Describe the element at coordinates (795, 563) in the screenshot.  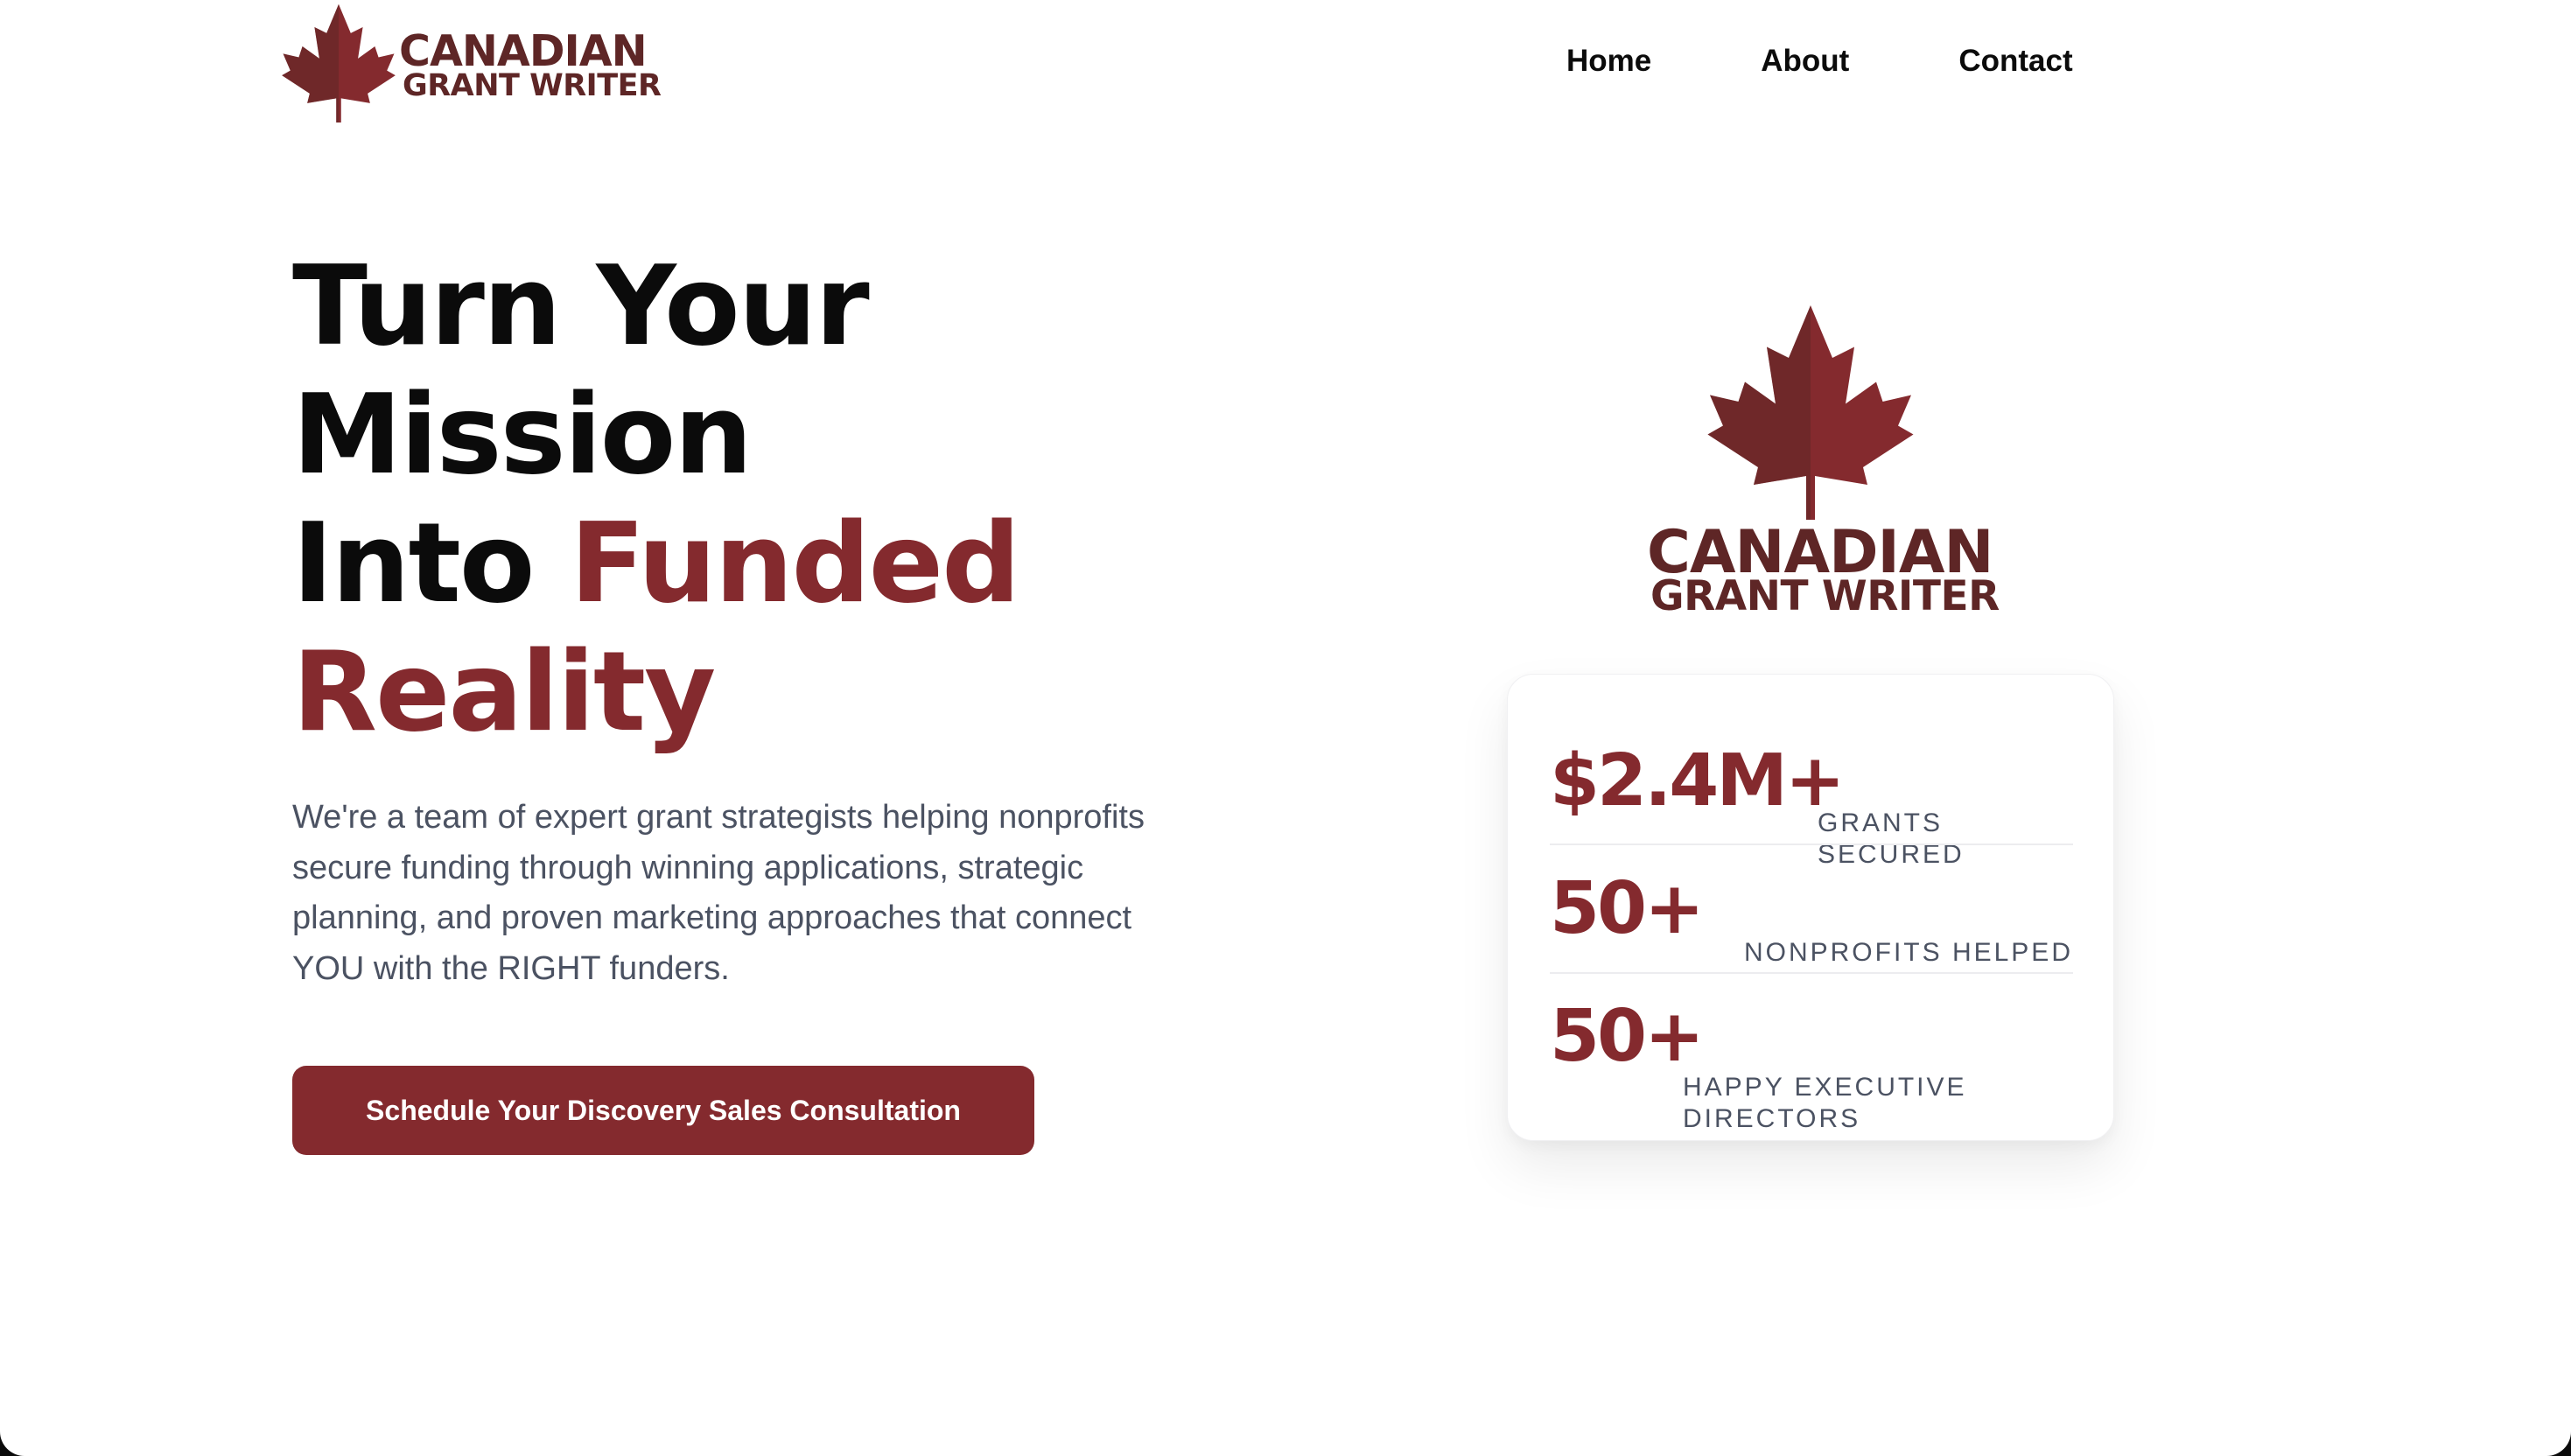
I see `hero-title-accent-funded: Funded` at that location.